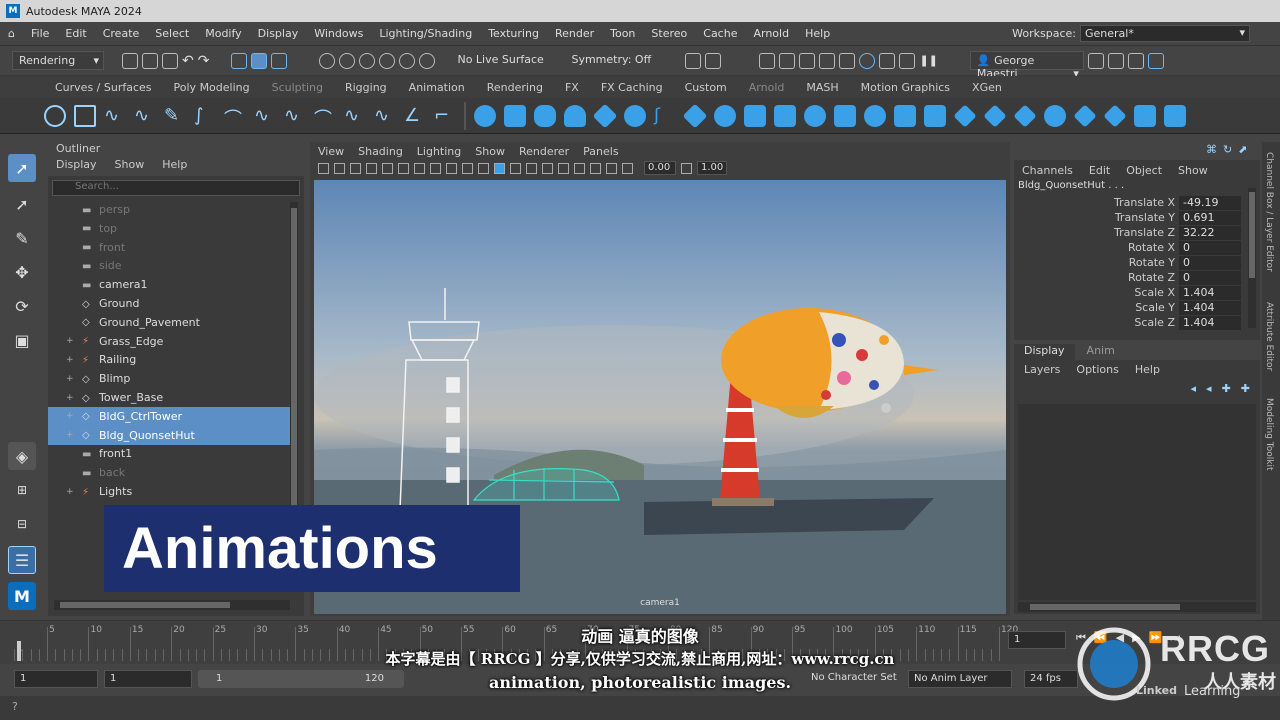 The width and height of the screenshot is (1280, 720). I want to click on use-lights-icon, so click(547, 168).